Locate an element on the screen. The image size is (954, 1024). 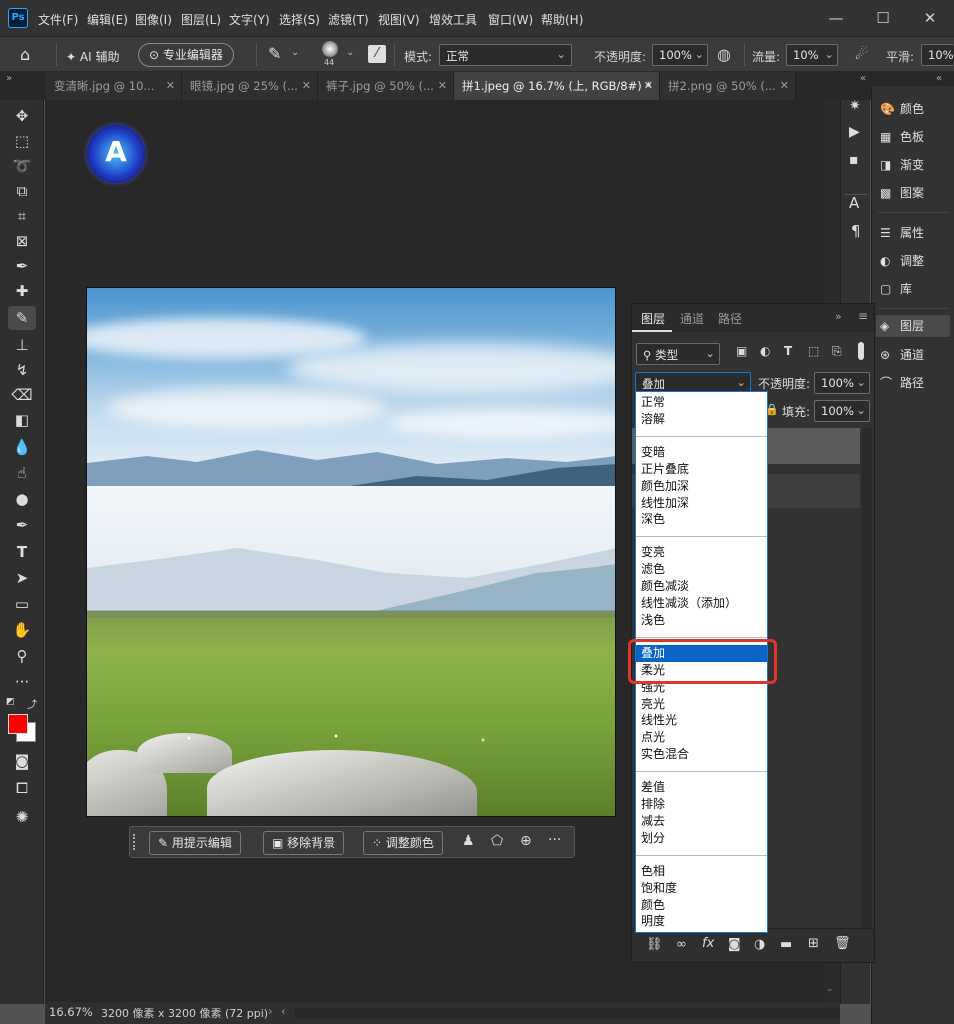
menu-filter: 滤镜(T) is located at coordinates (348, 19).